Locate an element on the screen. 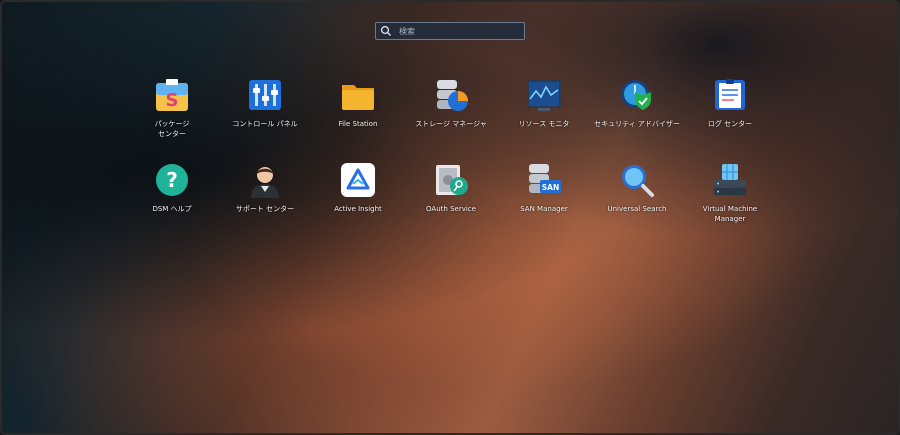 Image resolution: width=900 pixels, height=435 pixels. app-storage-manager: ストレージ マネージャ is located at coordinates (451, 103).